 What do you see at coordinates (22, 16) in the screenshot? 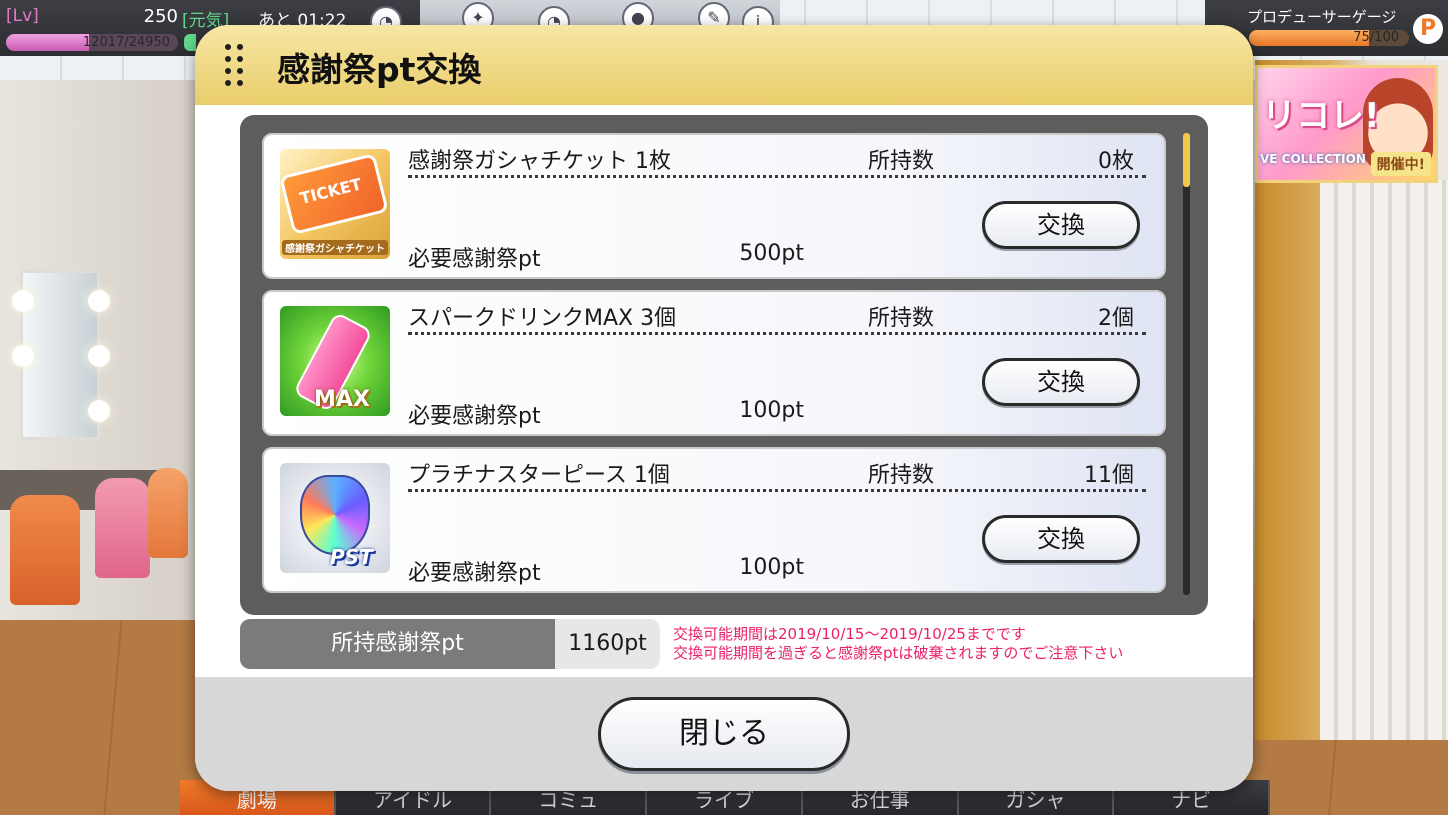
I see `level-label: [Lv]` at bounding box center [22, 16].